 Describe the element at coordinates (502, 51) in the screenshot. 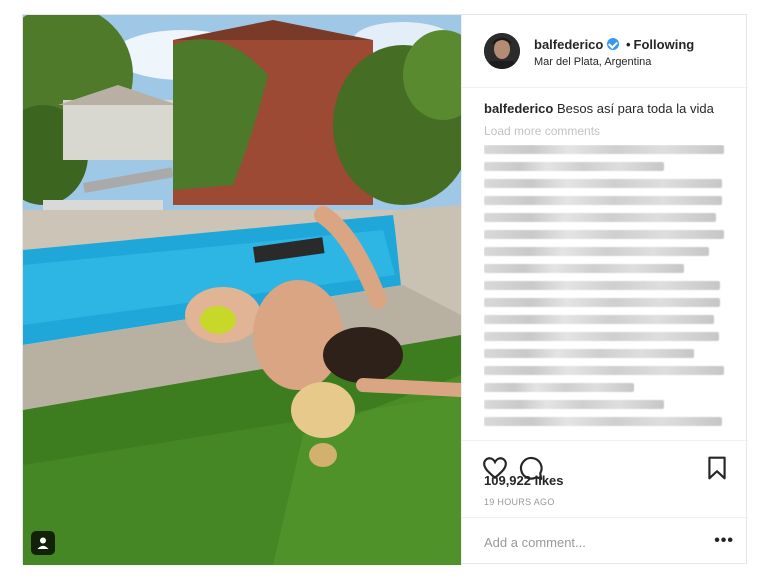

I see `avatar` at that location.